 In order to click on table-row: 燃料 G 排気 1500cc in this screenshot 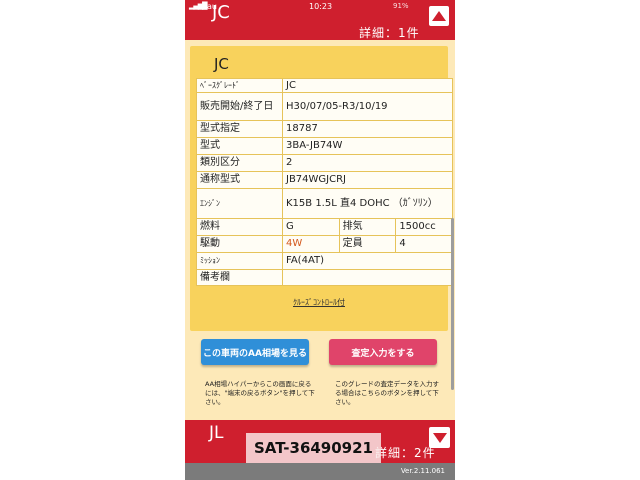, I will do `click(324, 227)`.